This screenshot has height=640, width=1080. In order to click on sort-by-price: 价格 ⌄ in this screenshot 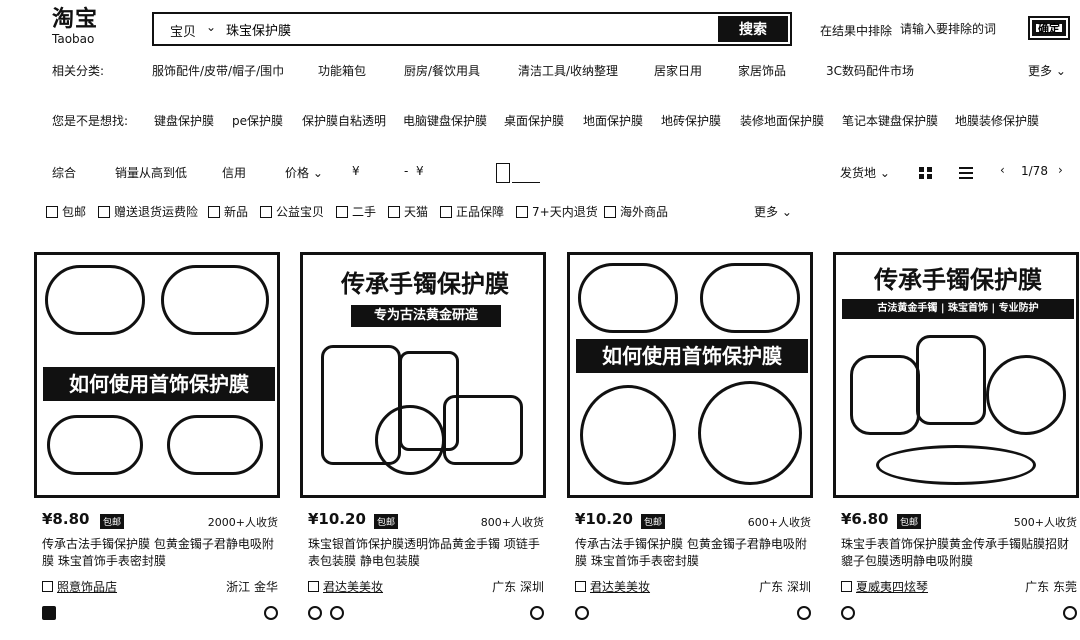, I will do `click(304, 172)`.